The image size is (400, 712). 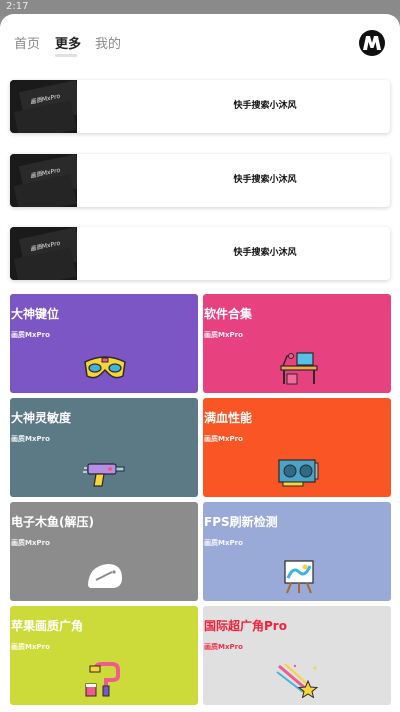 What do you see at coordinates (299, 368) in the screenshot?
I see `desk-computer-icon` at bounding box center [299, 368].